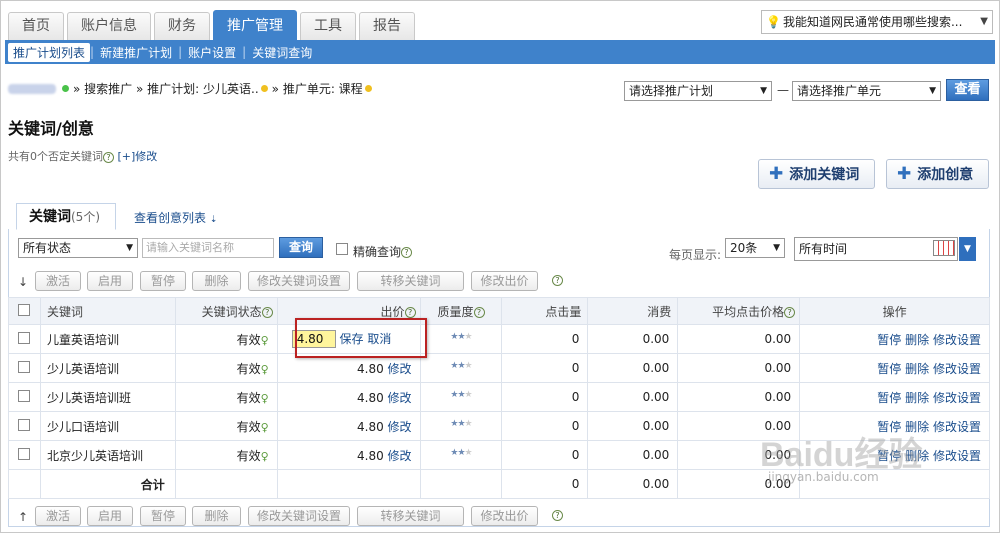 The image size is (1000, 533). What do you see at coordinates (877, 22) in the screenshot?
I see `tip-dropdown: 💡 我能知道网民通常使用哪些搜索... ▼` at bounding box center [877, 22].